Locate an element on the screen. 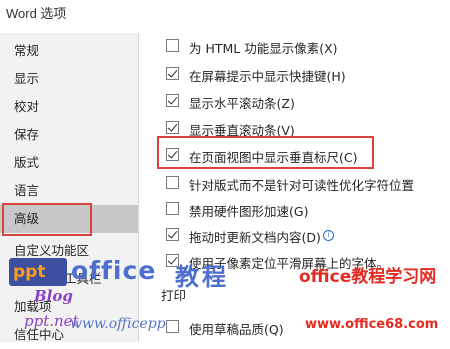  option-row: 为 HTML 功能显示像素(X) is located at coordinates (294, 47).